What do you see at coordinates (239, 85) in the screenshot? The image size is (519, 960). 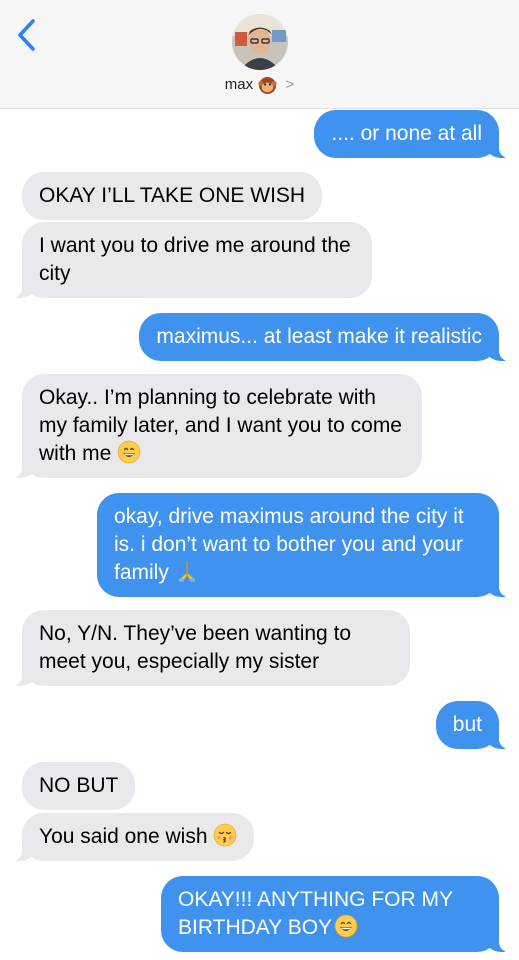 I see `contact-name: max` at bounding box center [239, 85].